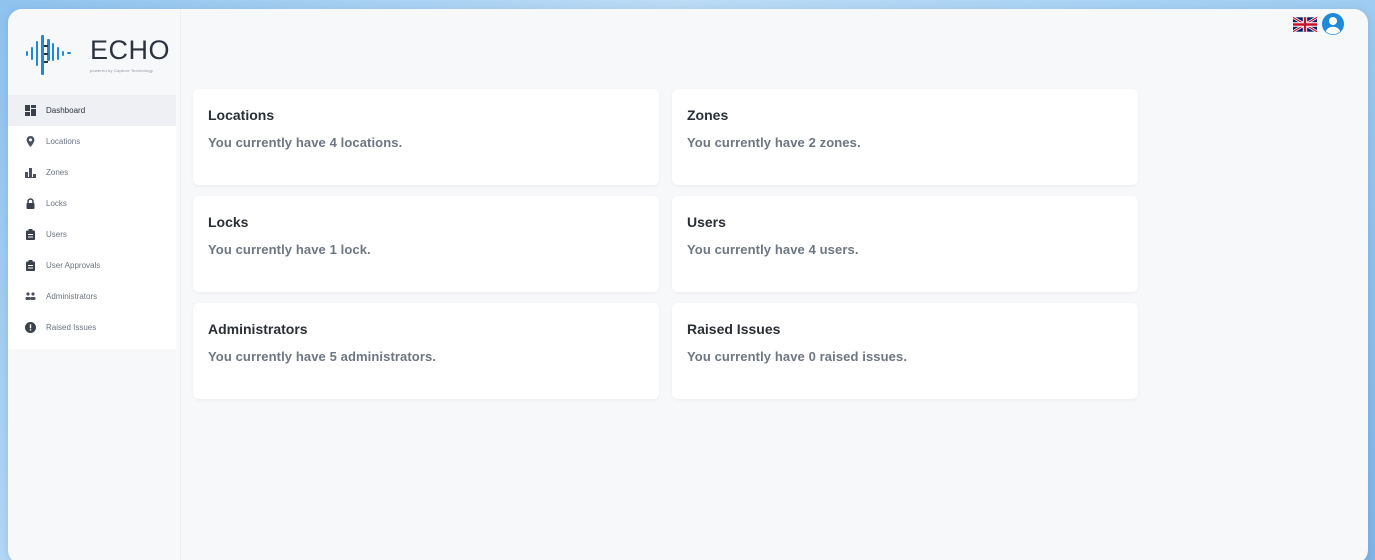  What do you see at coordinates (48, 55) in the screenshot?
I see `echo-logo-mark` at bounding box center [48, 55].